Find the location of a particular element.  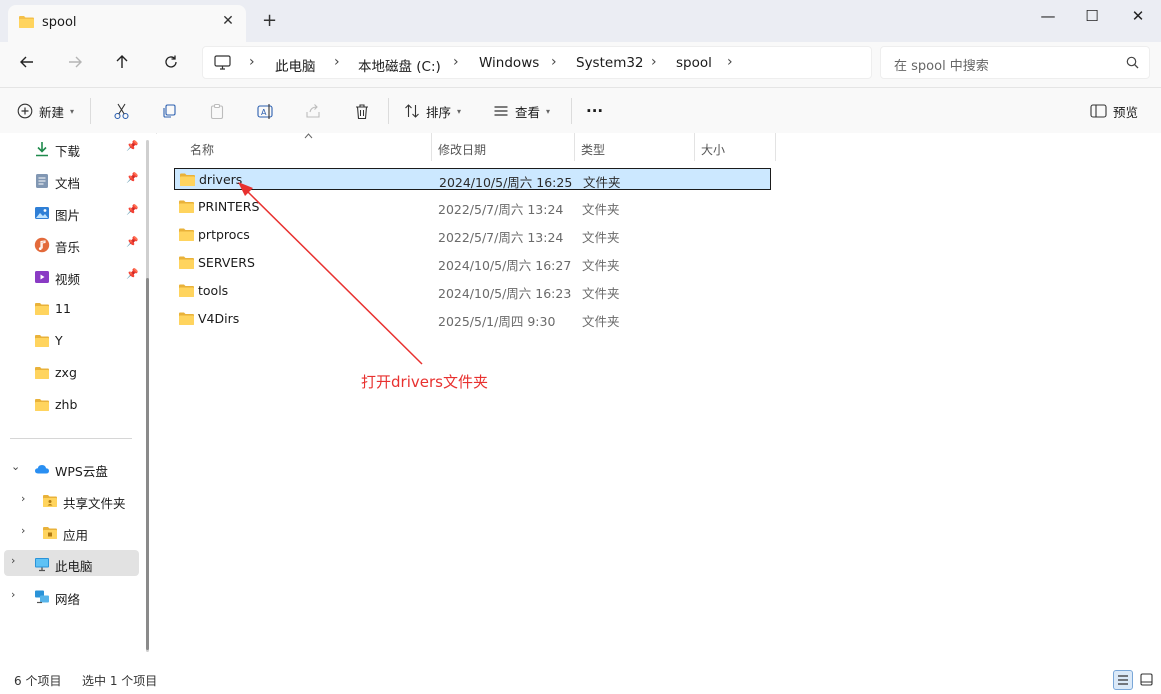

sidebar-item-thispc: › 此电脑 is located at coordinates (71, 563).